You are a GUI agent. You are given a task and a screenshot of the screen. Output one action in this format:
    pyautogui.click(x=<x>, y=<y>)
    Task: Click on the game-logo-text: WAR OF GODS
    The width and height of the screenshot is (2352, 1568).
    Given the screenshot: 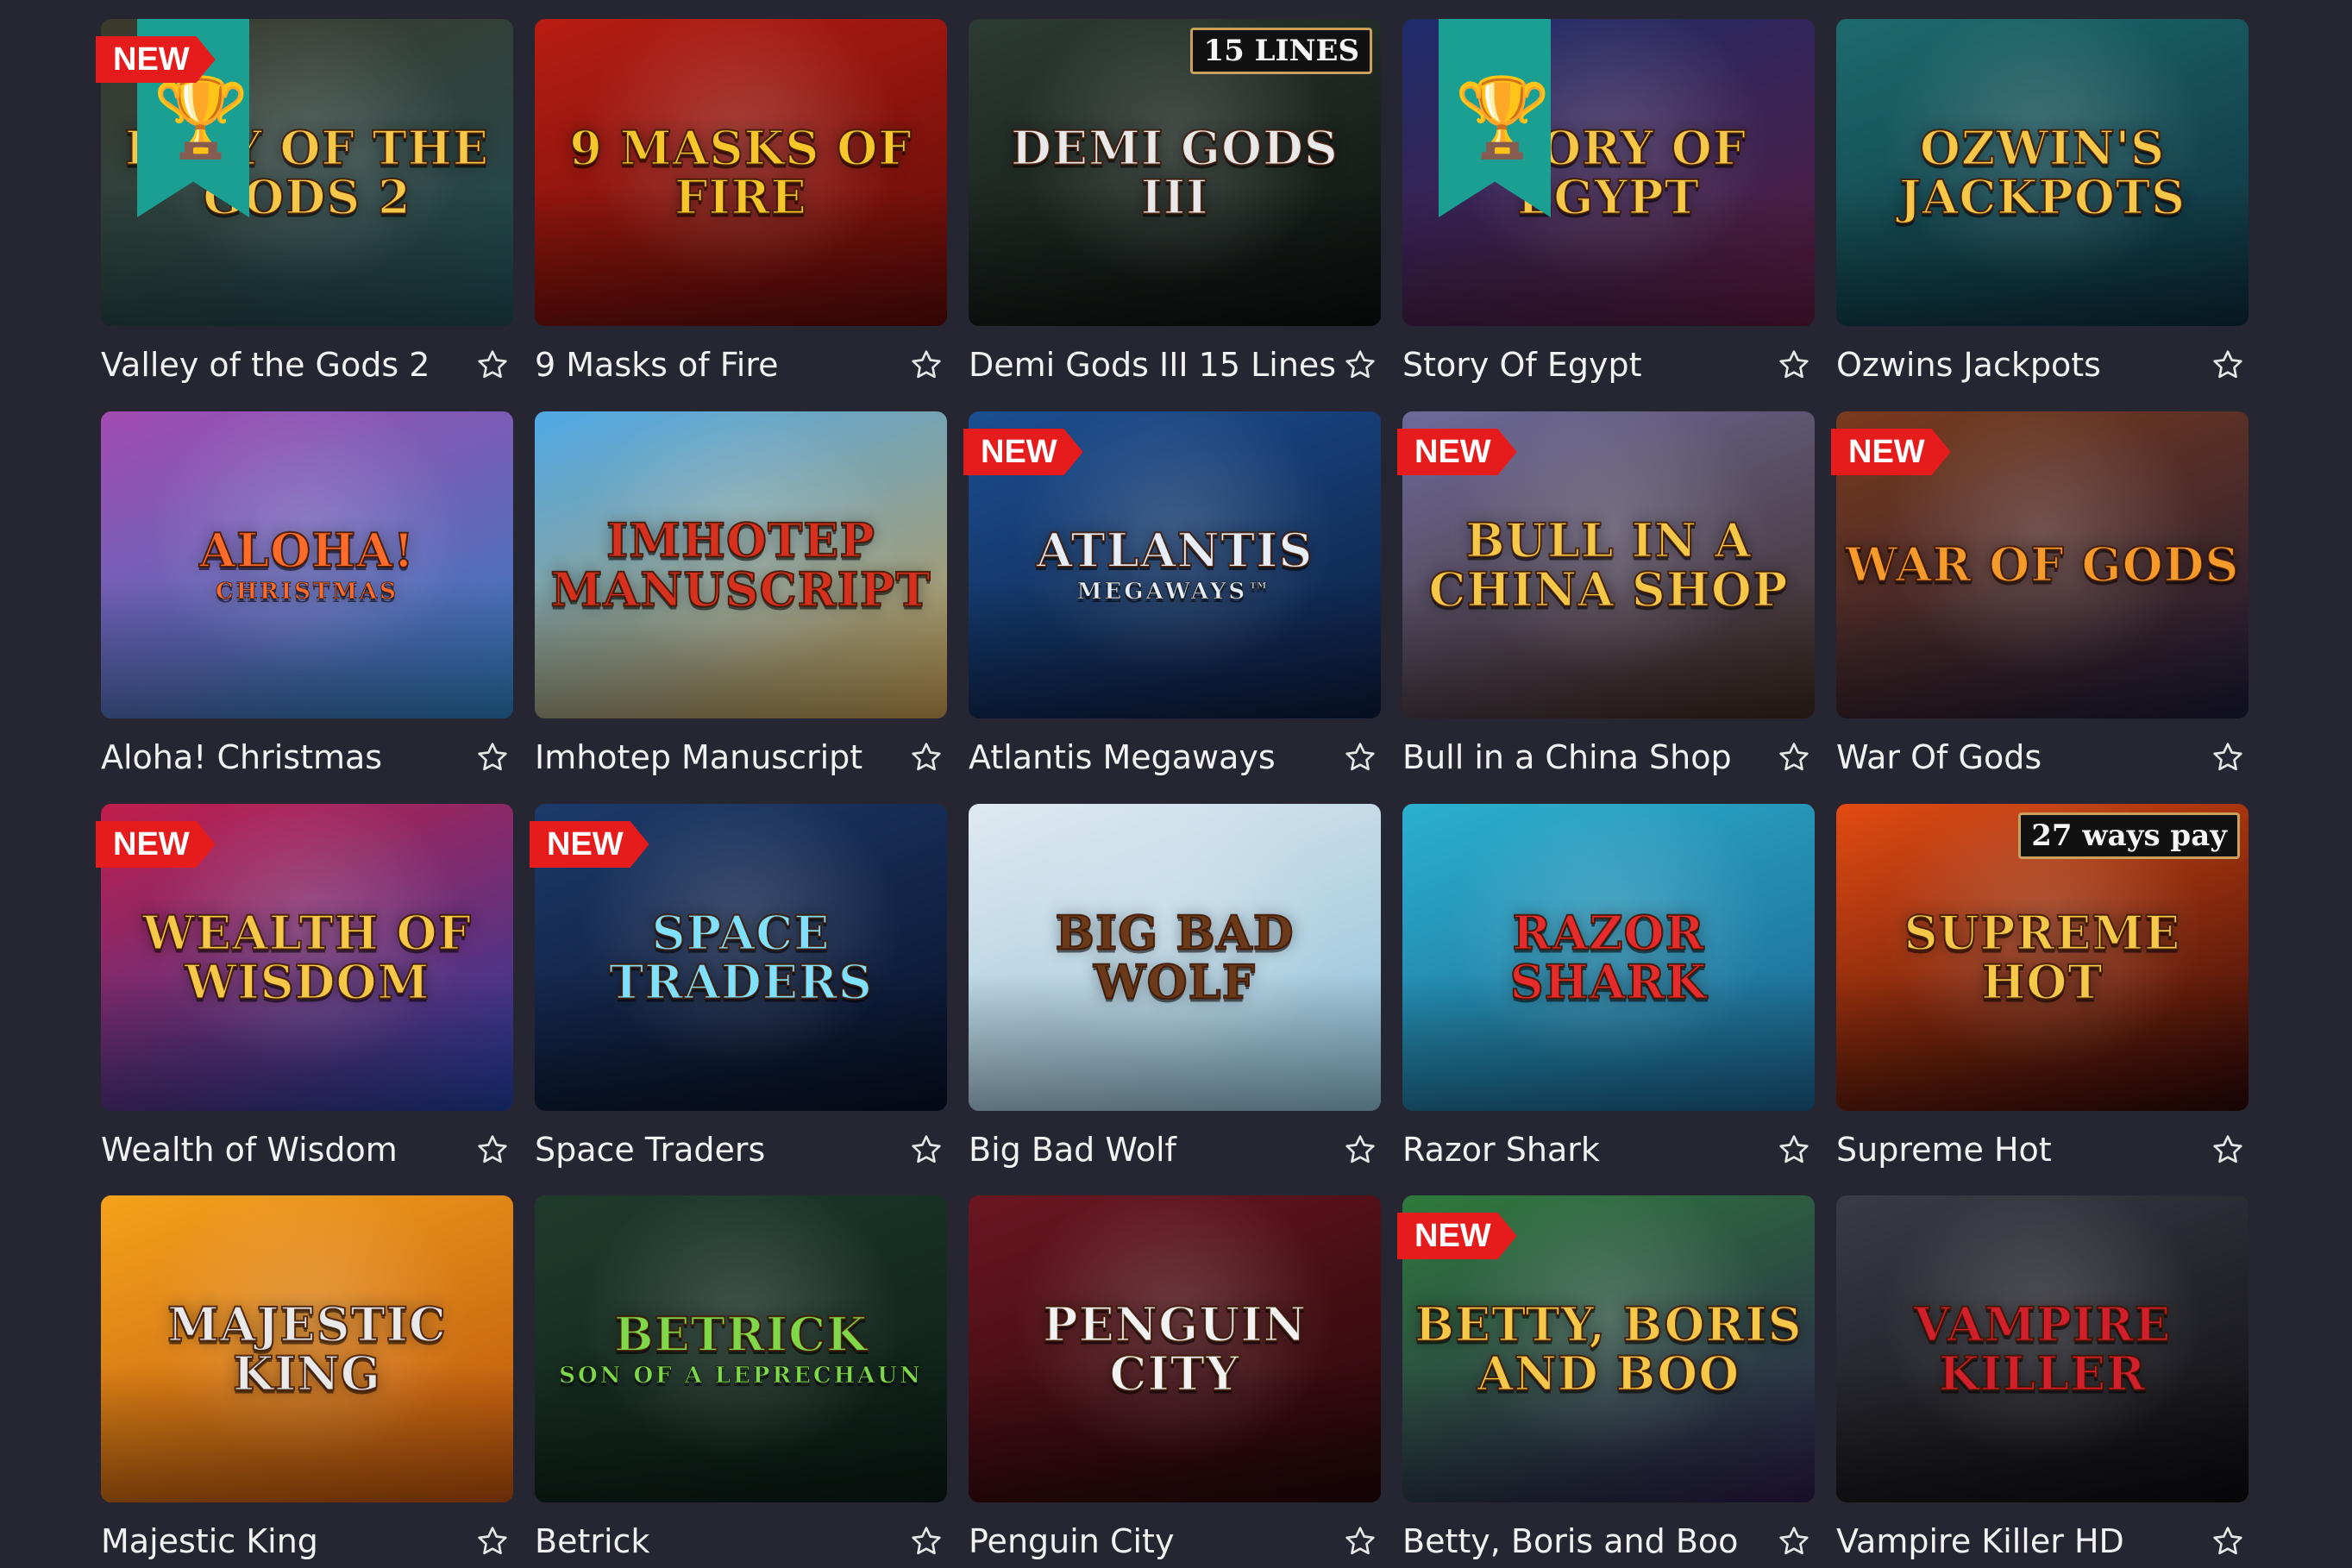 What is the action you would take?
    pyautogui.click(x=2042, y=564)
    